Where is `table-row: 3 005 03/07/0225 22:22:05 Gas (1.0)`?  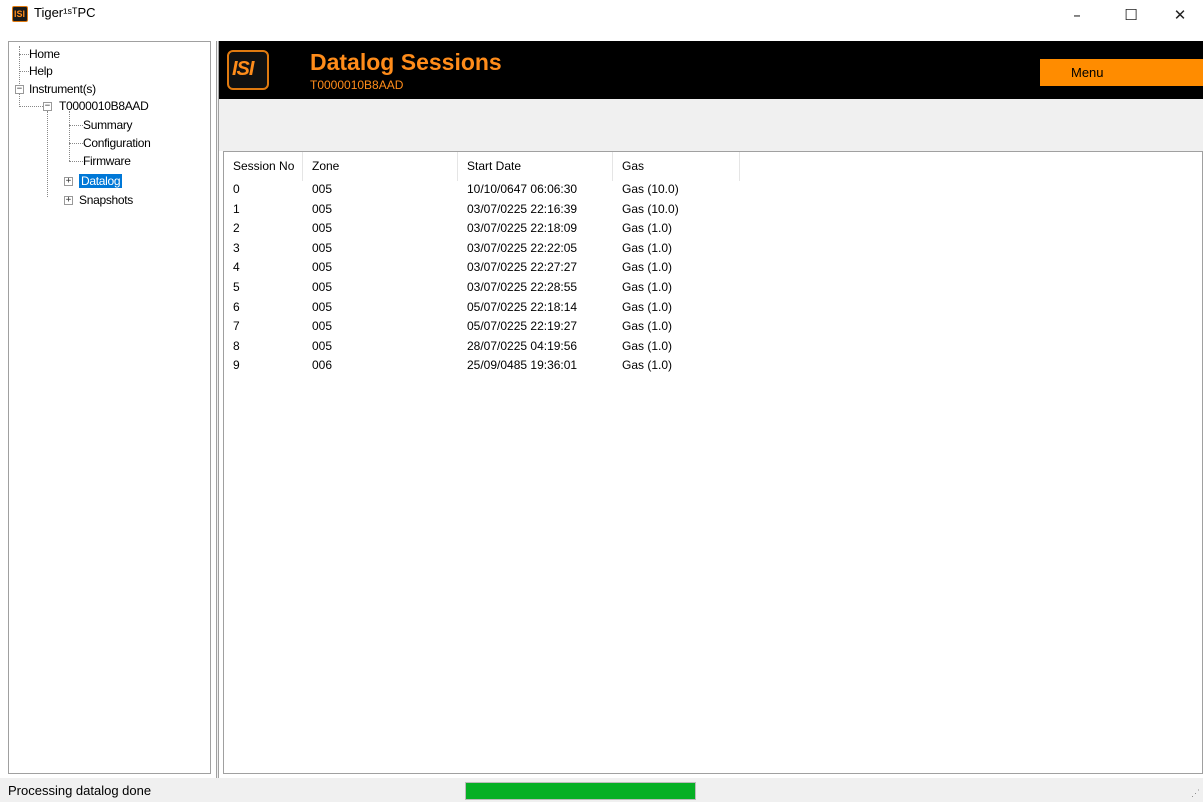
table-row: 3 005 03/07/0225 22:22:05 Gas (1.0) is located at coordinates (574, 248).